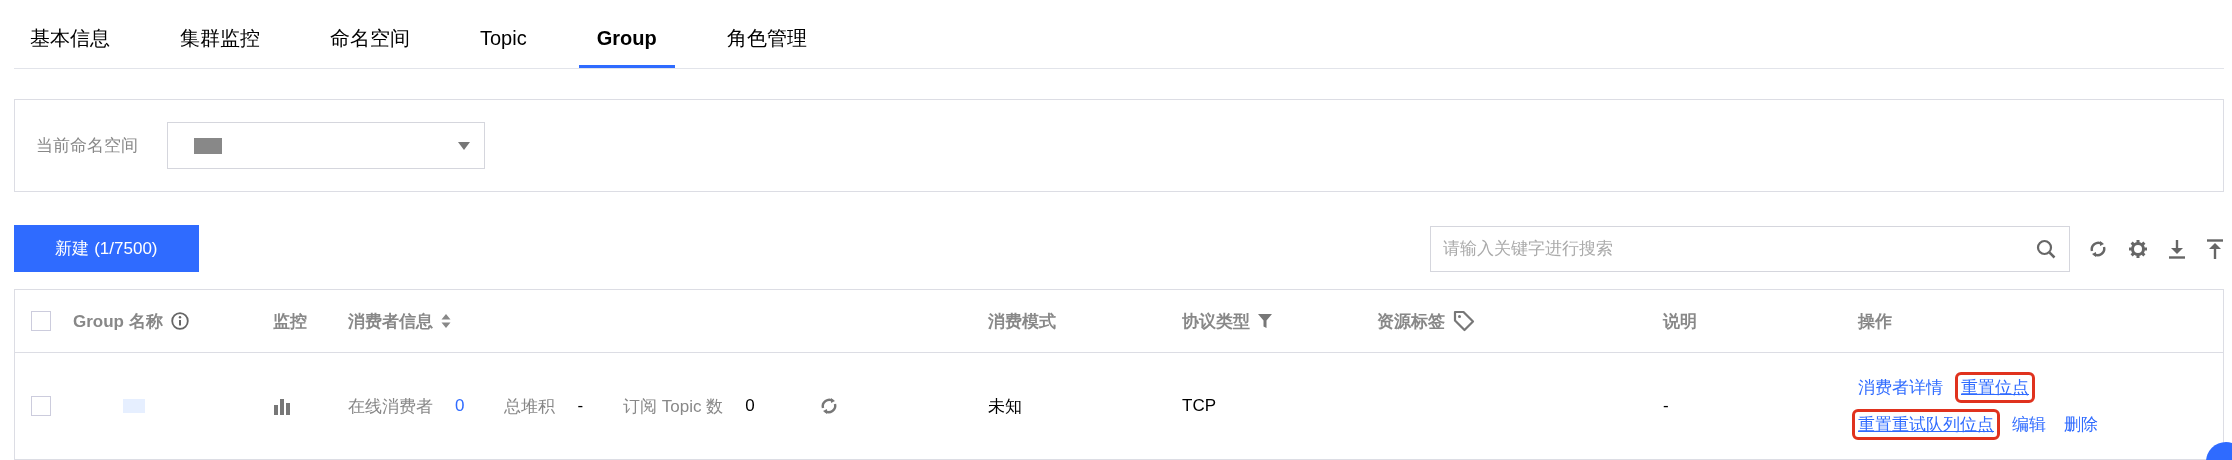 This screenshot has width=2232, height=460. What do you see at coordinates (1680, 321) in the screenshot?
I see `column-header: 说明` at bounding box center [1680, 321].